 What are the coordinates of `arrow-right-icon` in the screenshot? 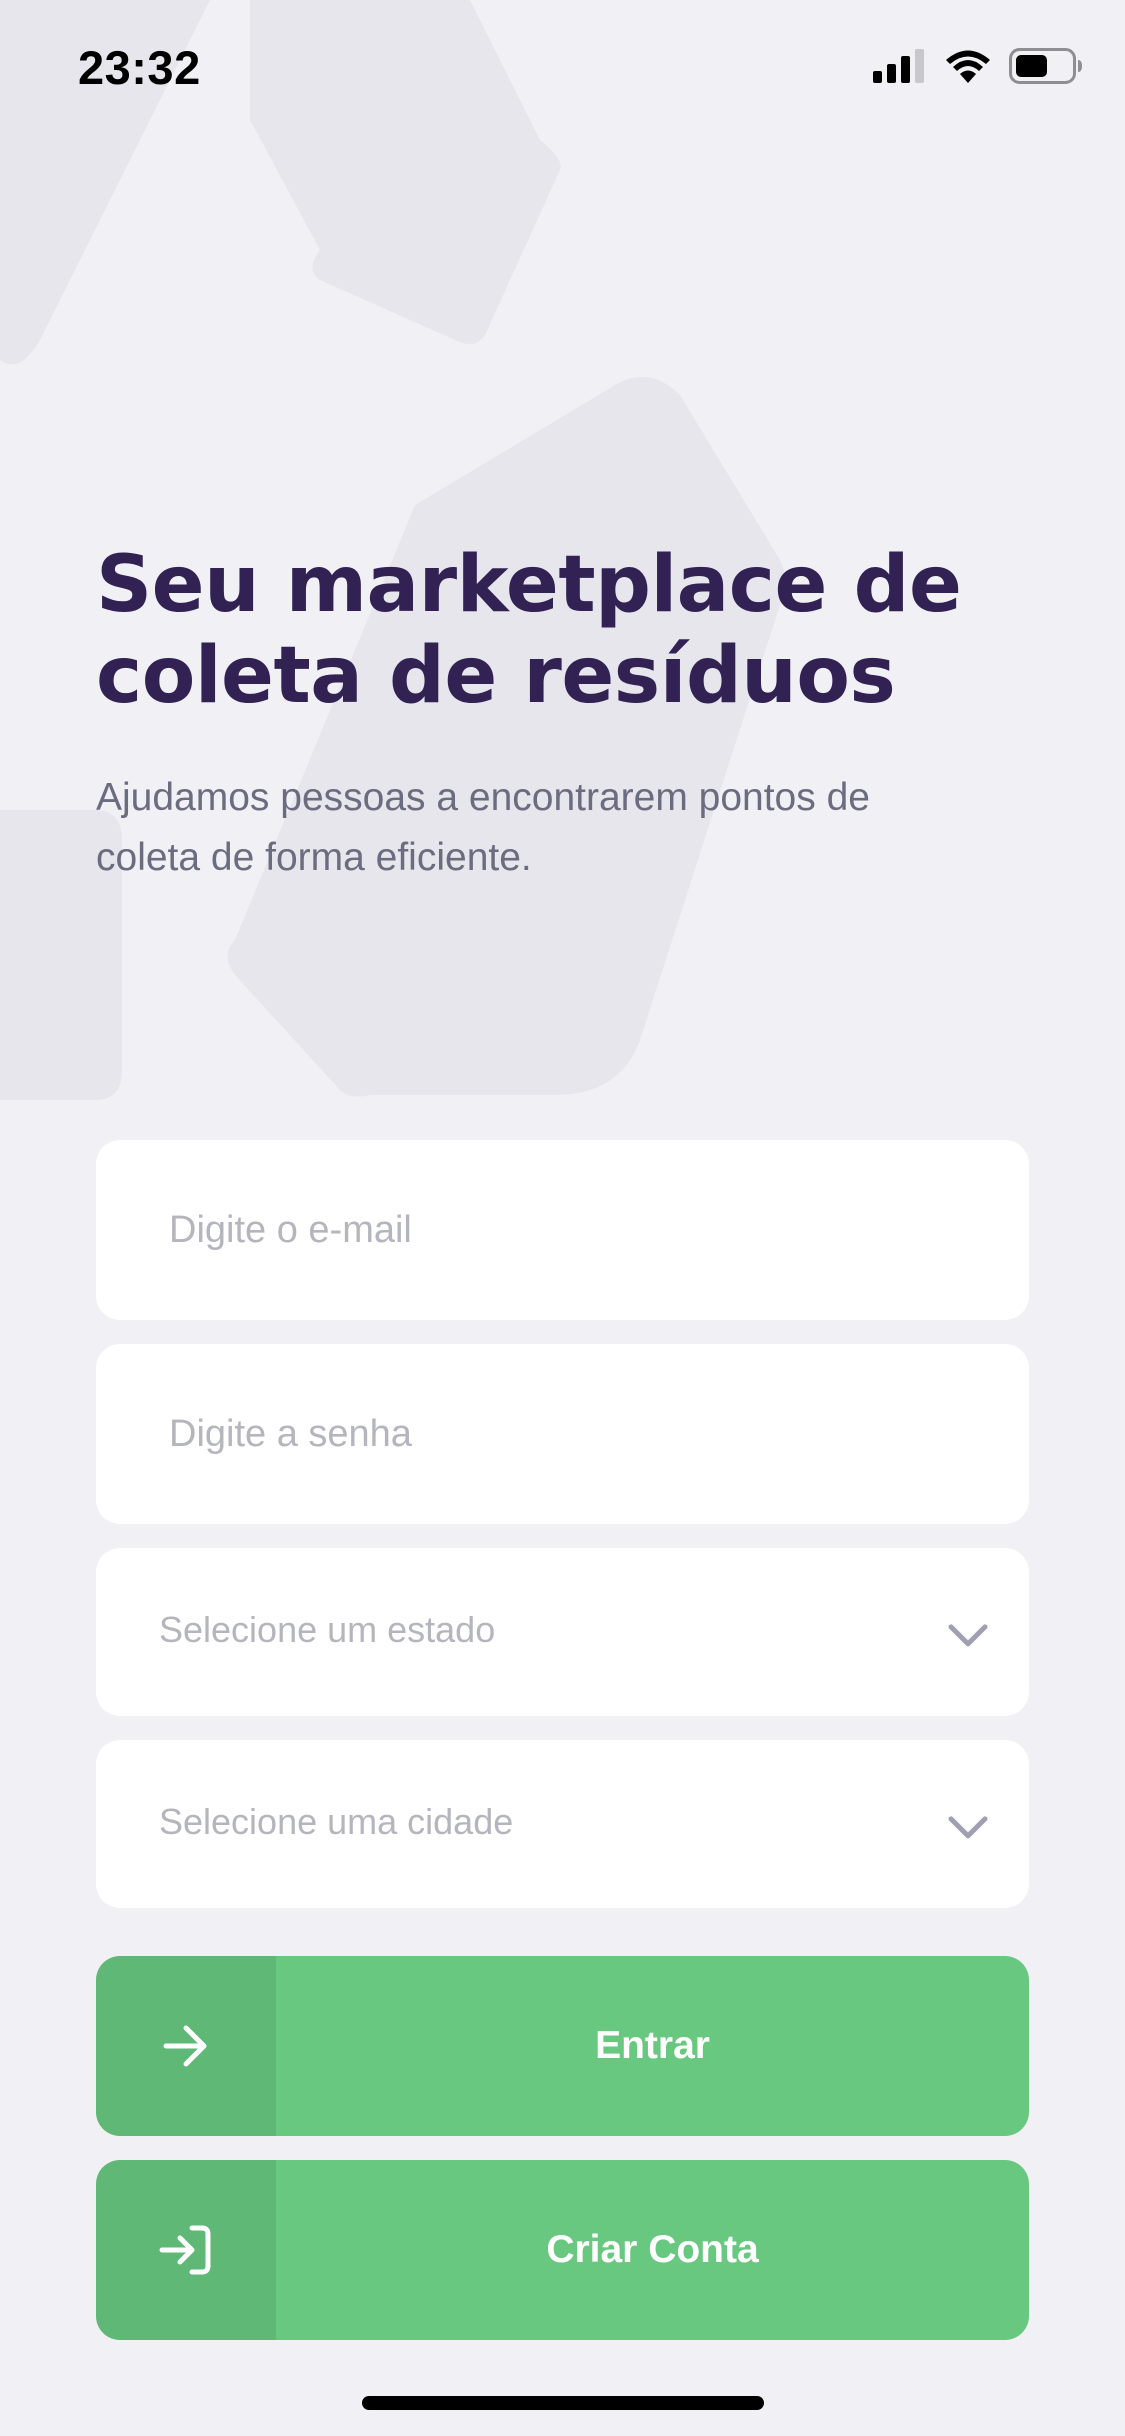 It's located at (185, 2046).